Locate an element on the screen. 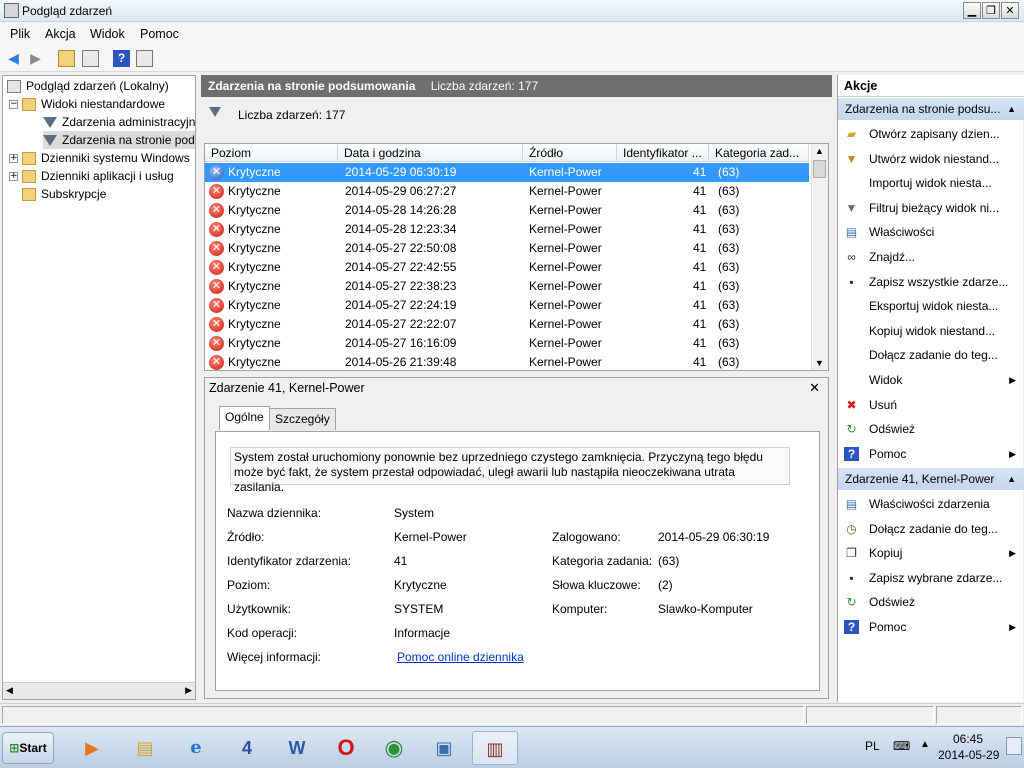  action-item: Widok ▶ is located at coordinates (931, 380).